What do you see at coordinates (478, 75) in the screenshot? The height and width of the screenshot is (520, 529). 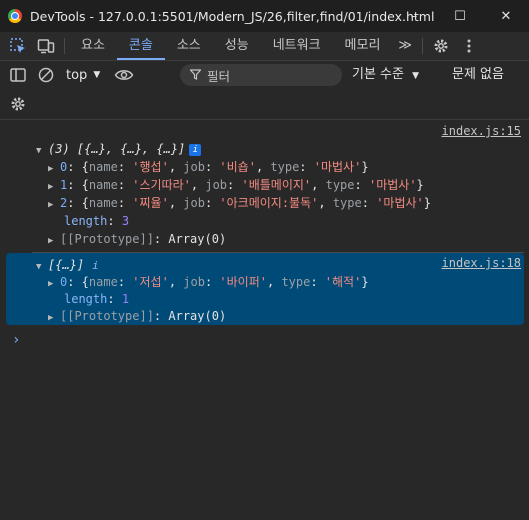 I see `issues-button: 문제 없음` at bounding box center [478, 75].